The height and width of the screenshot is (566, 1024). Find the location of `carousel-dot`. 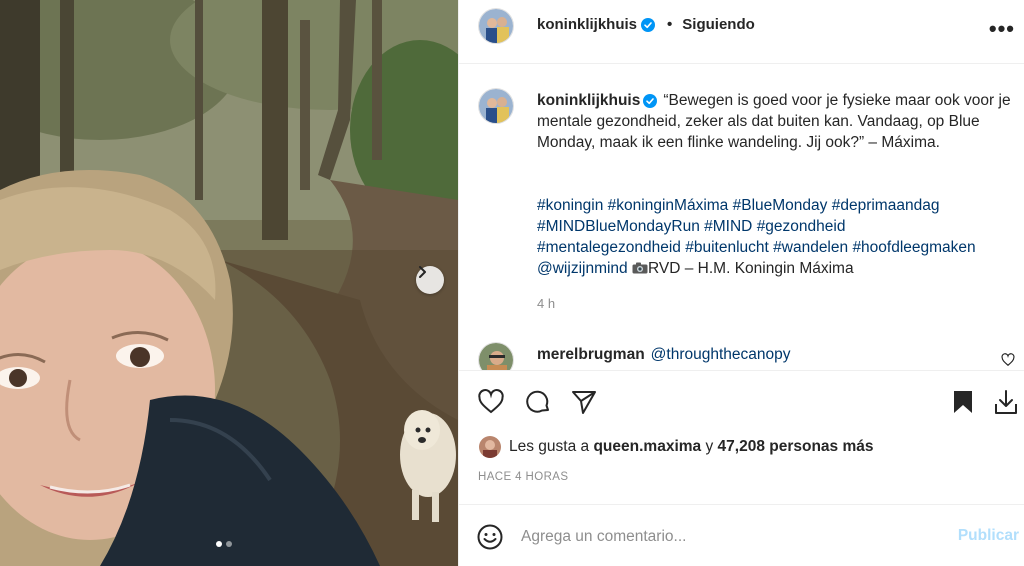

carousel-dot is located at coordinates (229, 544).